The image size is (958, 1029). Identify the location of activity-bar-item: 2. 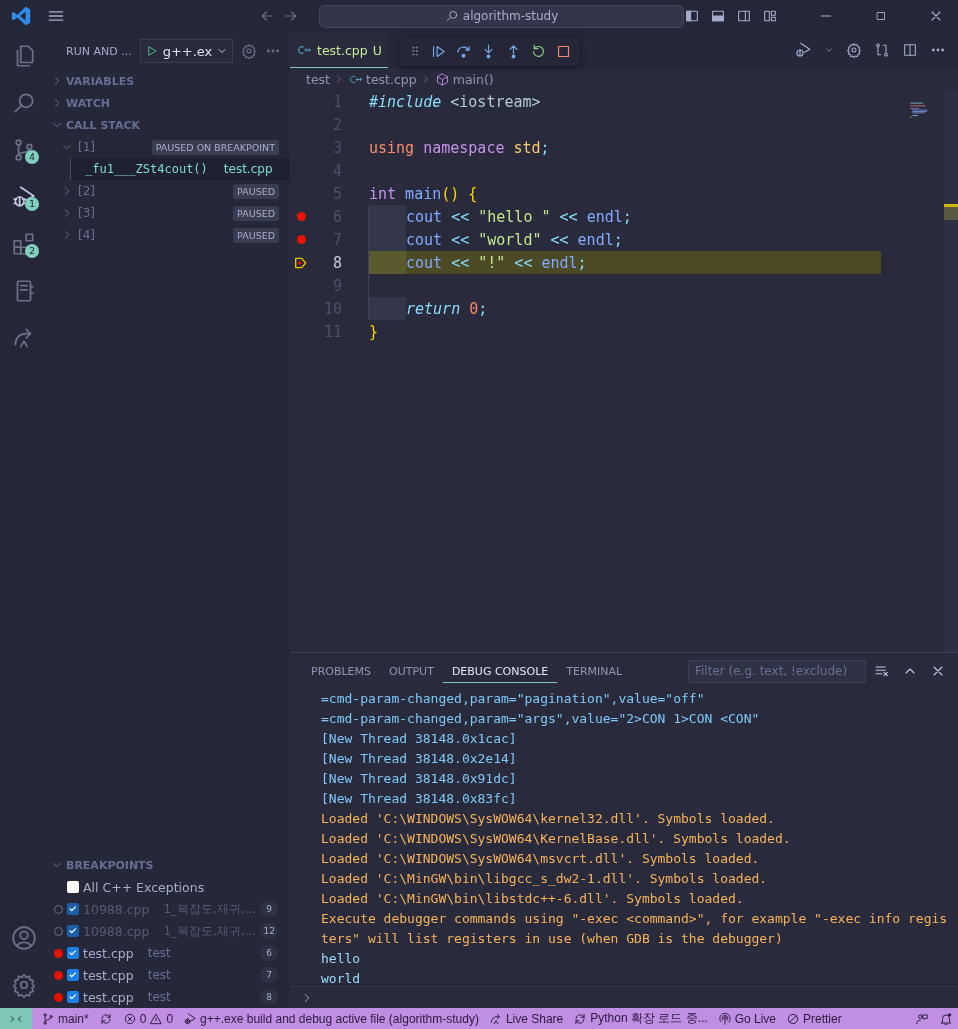
(23, 243).